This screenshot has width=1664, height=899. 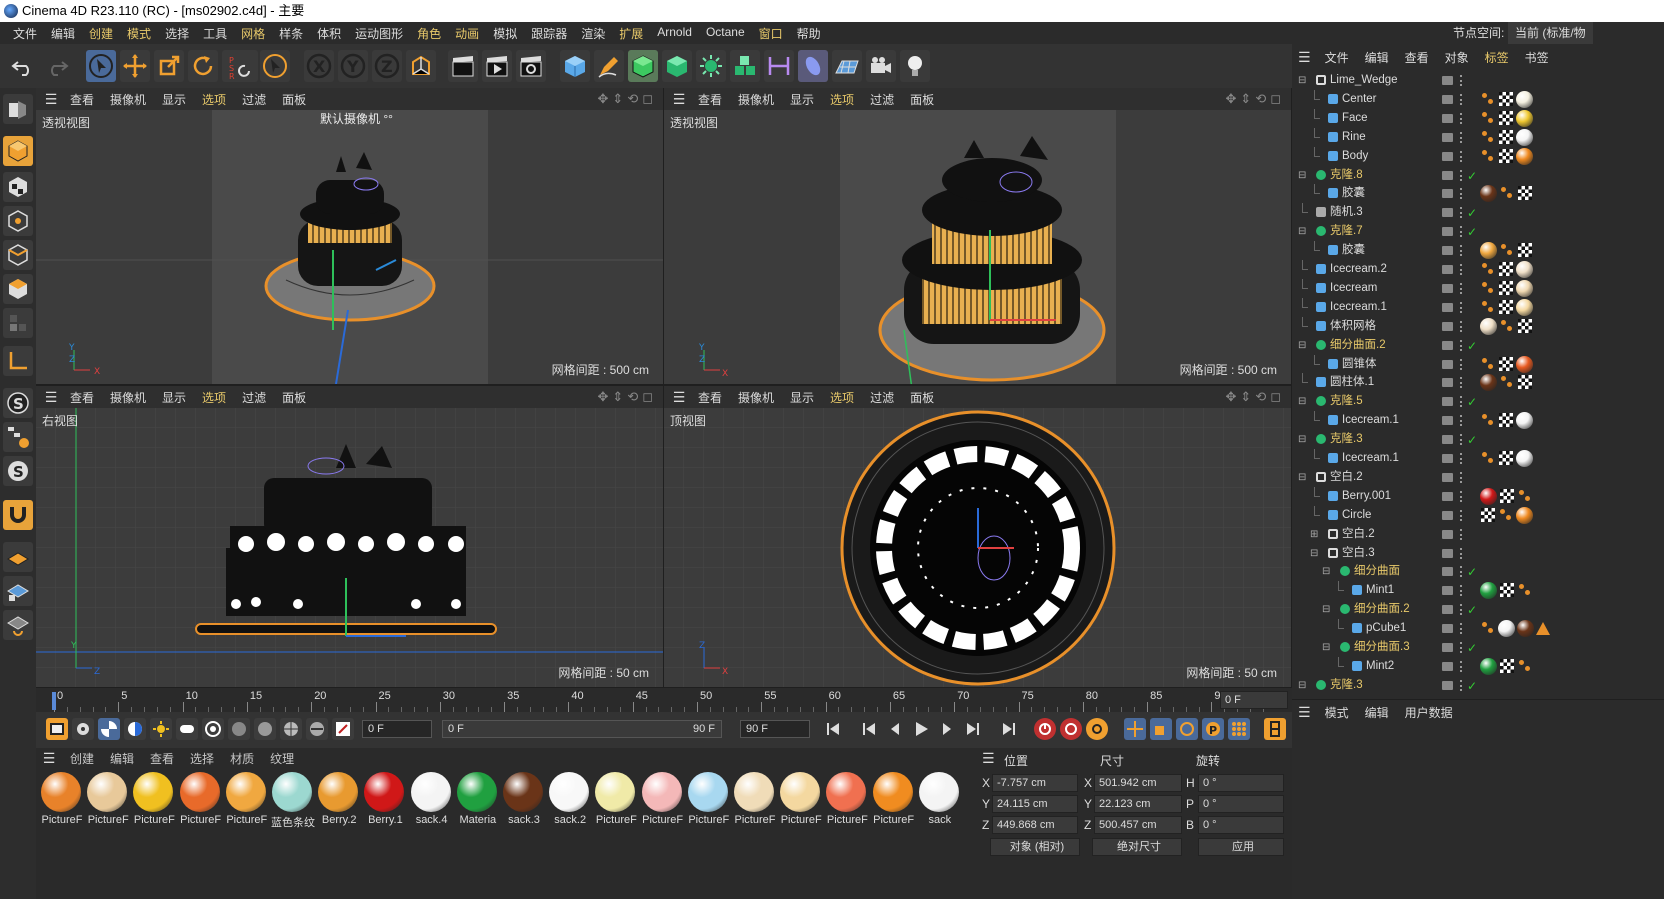 What do you see at coordinates (1478, 212) in the screenshot?
I see `object-row: 随机.3 ✓` at bounding box center [1478, 212].